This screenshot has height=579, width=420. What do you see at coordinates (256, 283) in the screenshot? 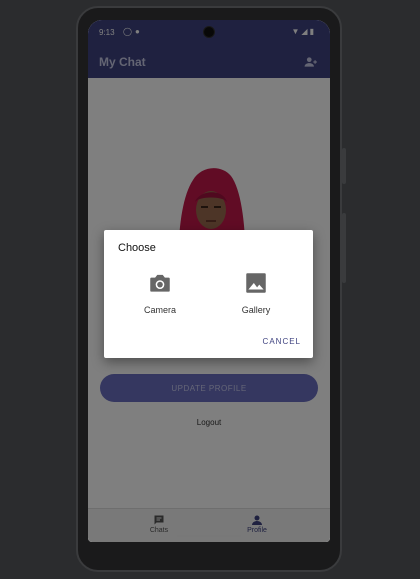
I see `image-icon` at bounding box center [256, 283].